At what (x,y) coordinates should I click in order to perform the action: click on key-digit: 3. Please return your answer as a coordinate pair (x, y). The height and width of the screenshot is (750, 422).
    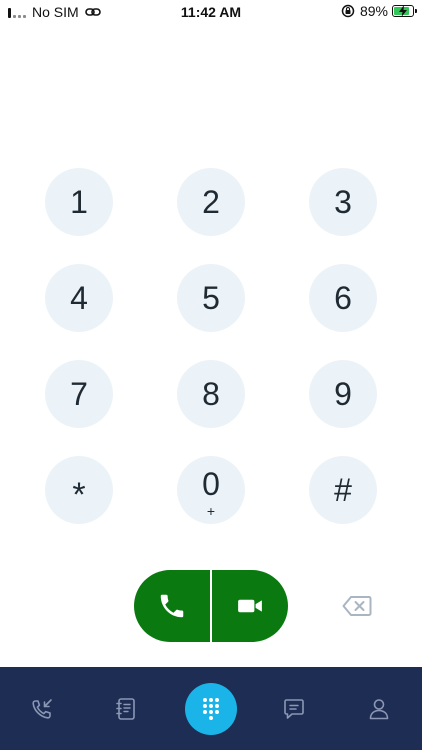
    Looking at the image, I should click on (343, 202).